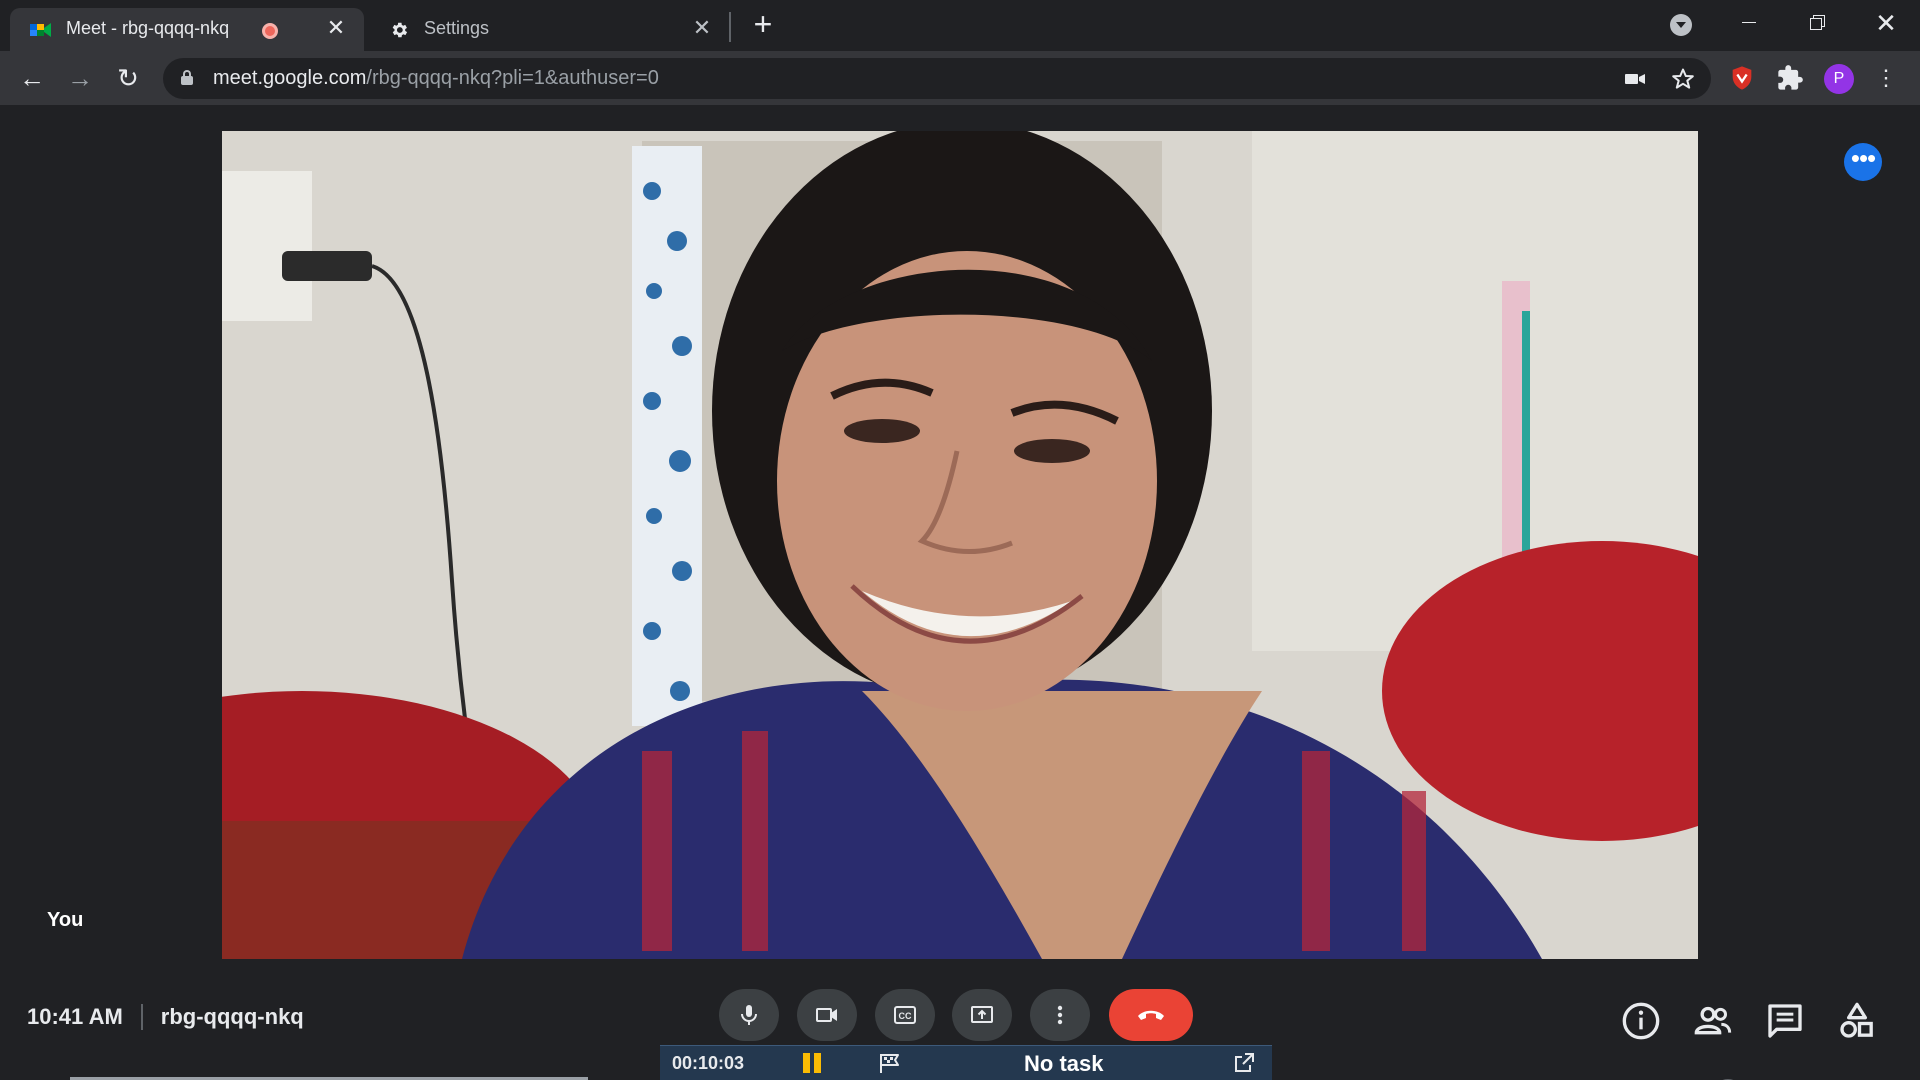 The width and height of the screenshot is (1920, 1080). I want to click on url-host: meet.google.com, so click(290, 78).